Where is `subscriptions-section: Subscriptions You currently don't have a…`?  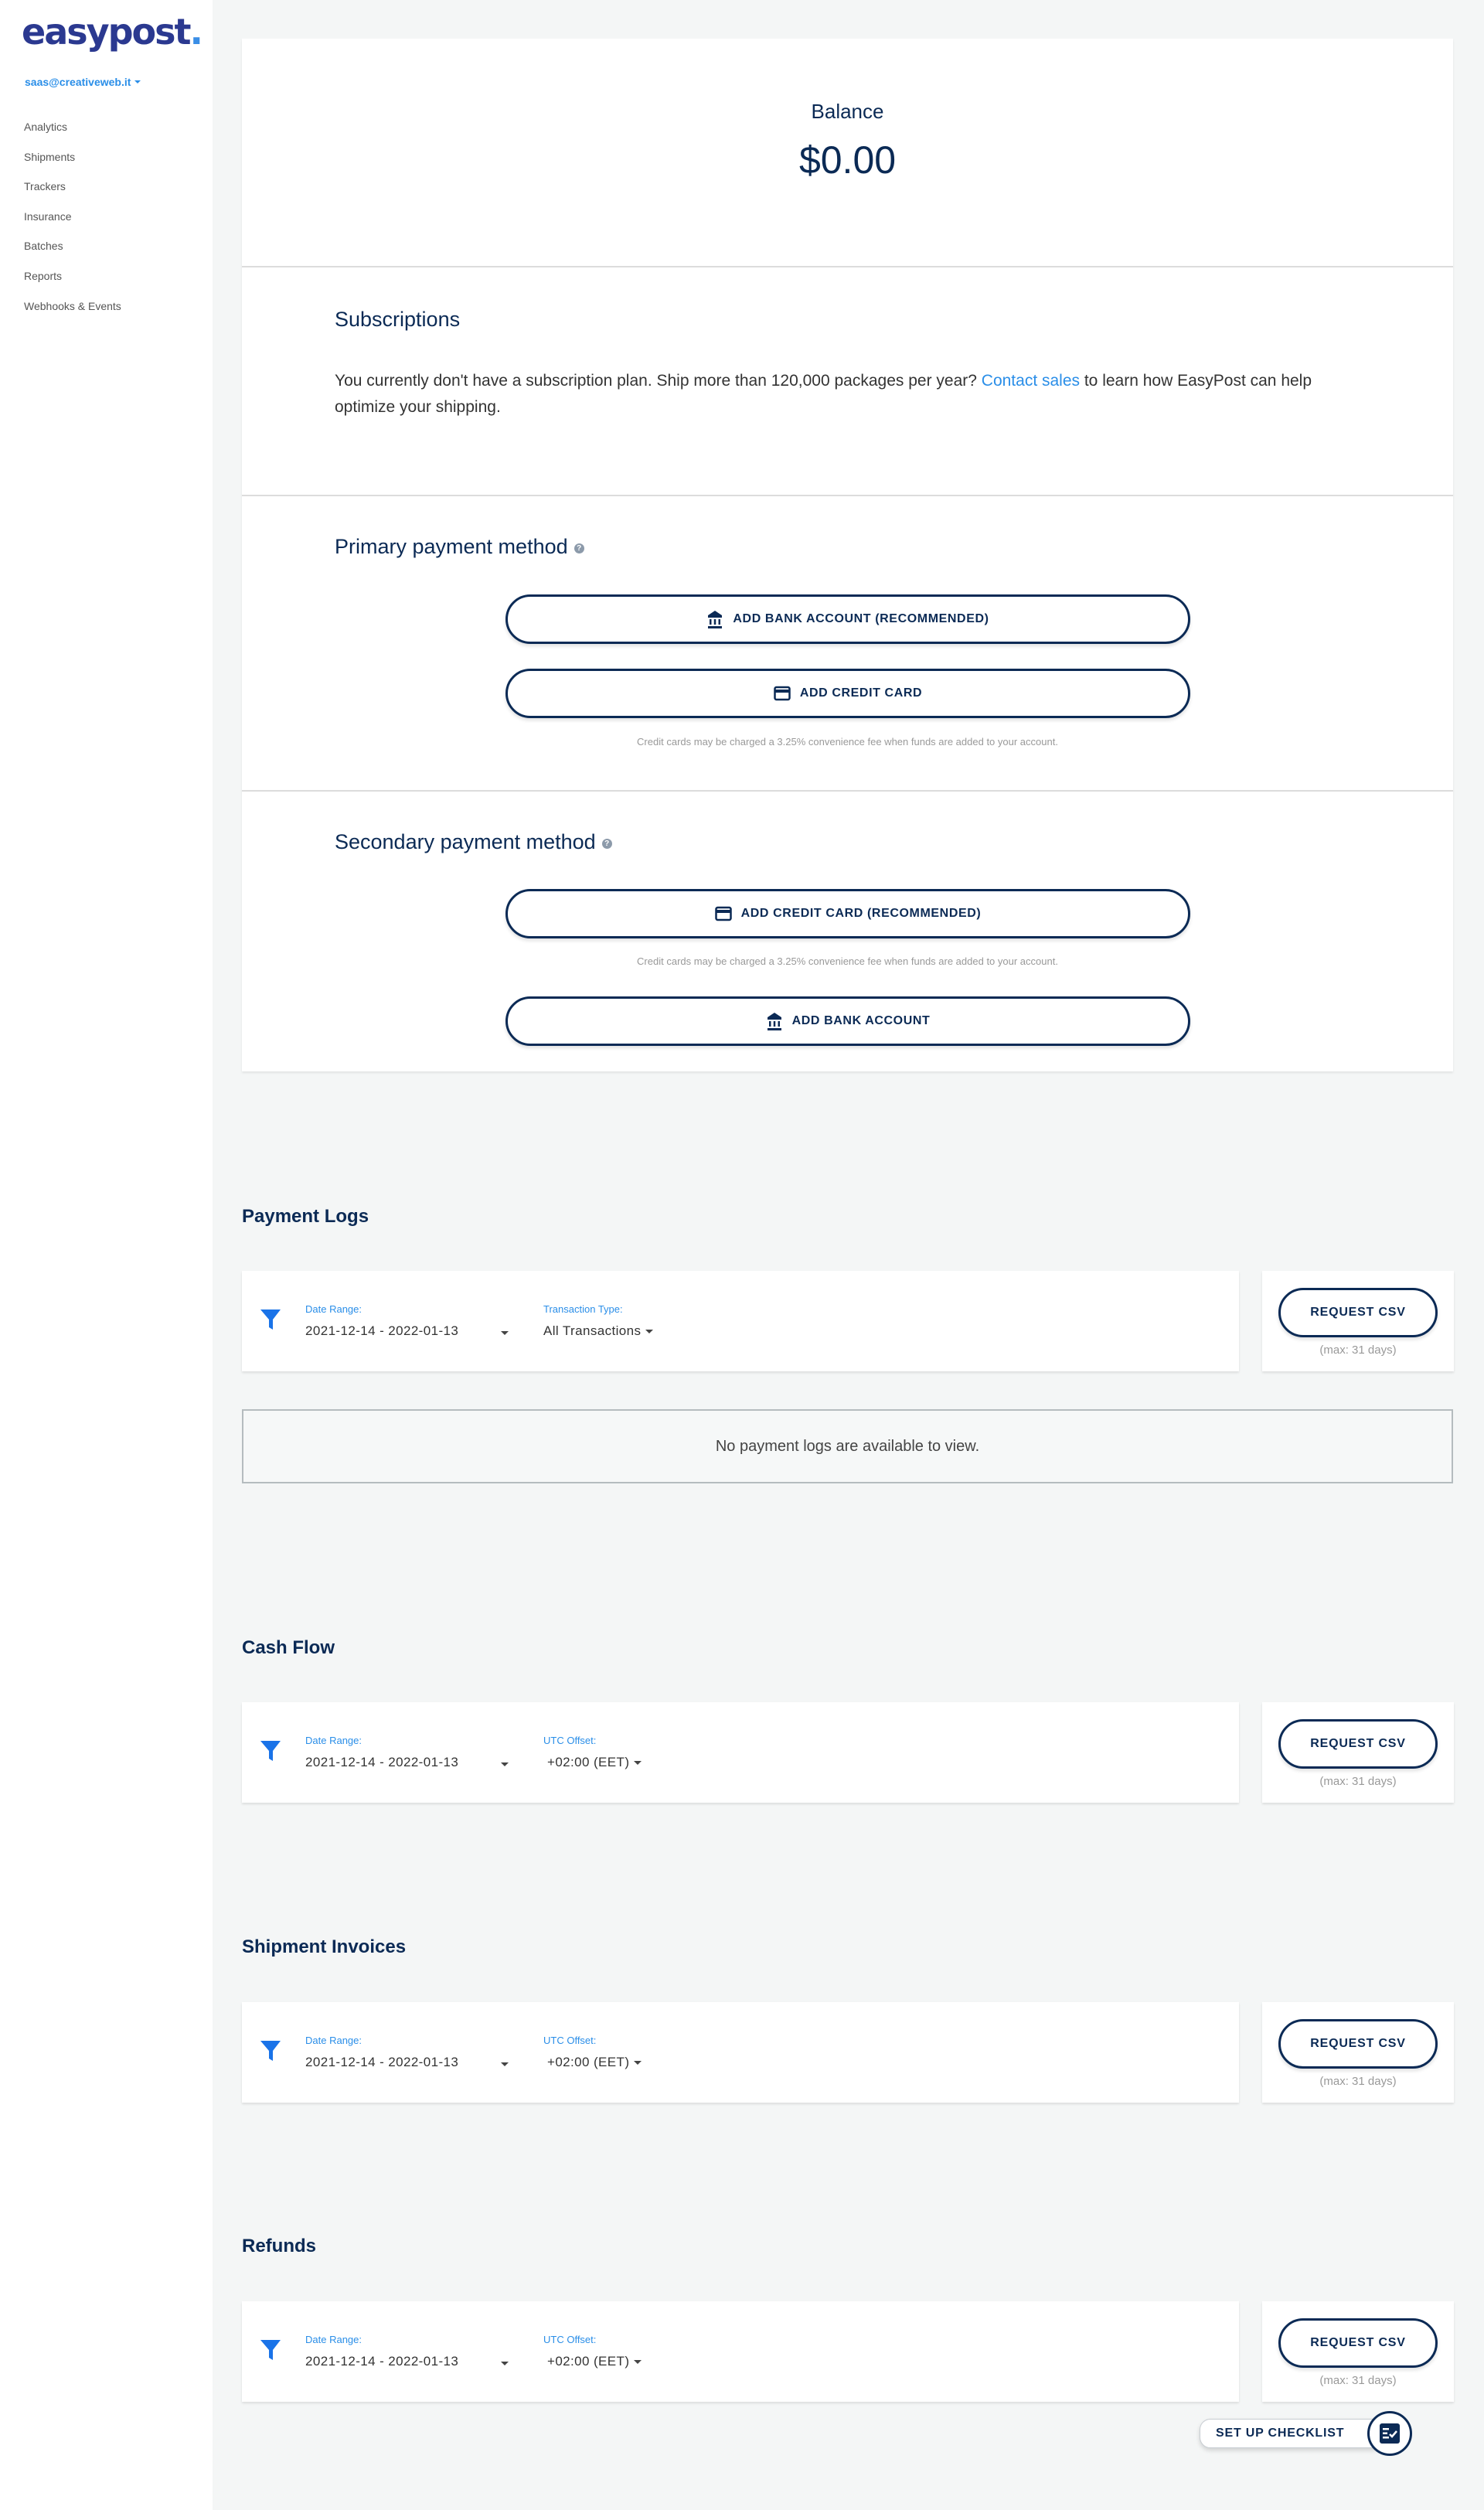 subscriptions-section: Subscriptions You currently don't have a… is located at coordinates (847, 381).